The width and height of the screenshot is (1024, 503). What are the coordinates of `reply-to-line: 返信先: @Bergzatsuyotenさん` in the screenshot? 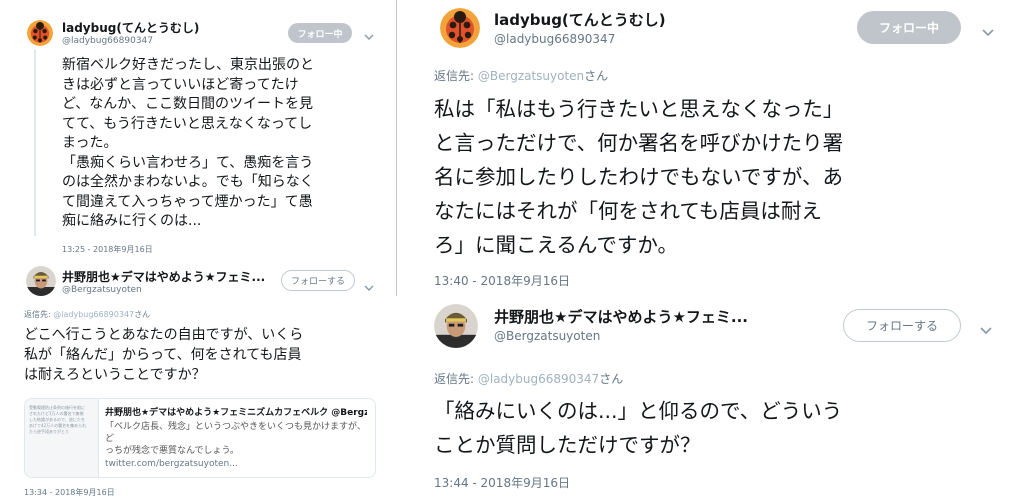 It's located at (521, 75).